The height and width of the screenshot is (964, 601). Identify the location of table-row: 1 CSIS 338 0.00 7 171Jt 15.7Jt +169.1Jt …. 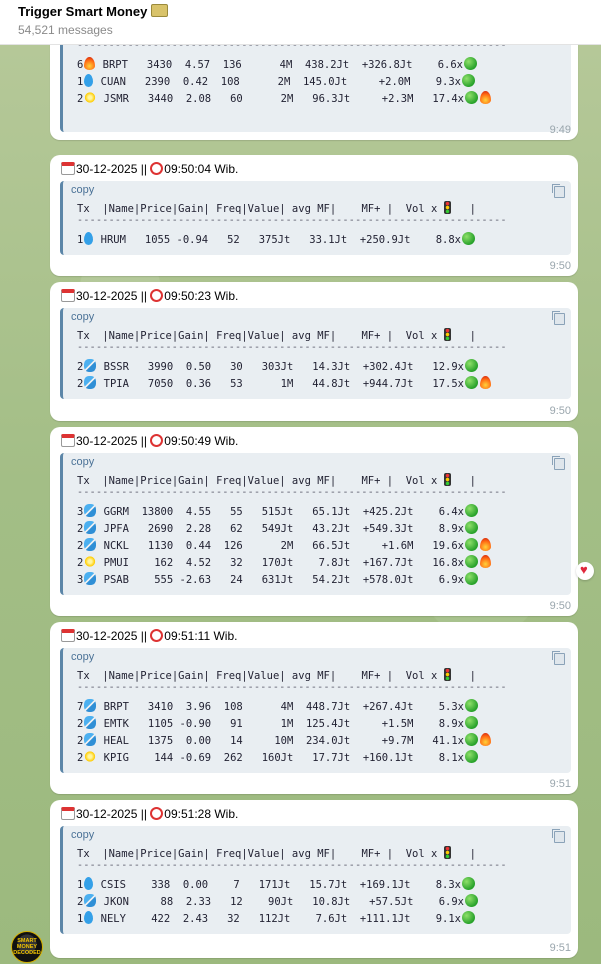
(276, 885).